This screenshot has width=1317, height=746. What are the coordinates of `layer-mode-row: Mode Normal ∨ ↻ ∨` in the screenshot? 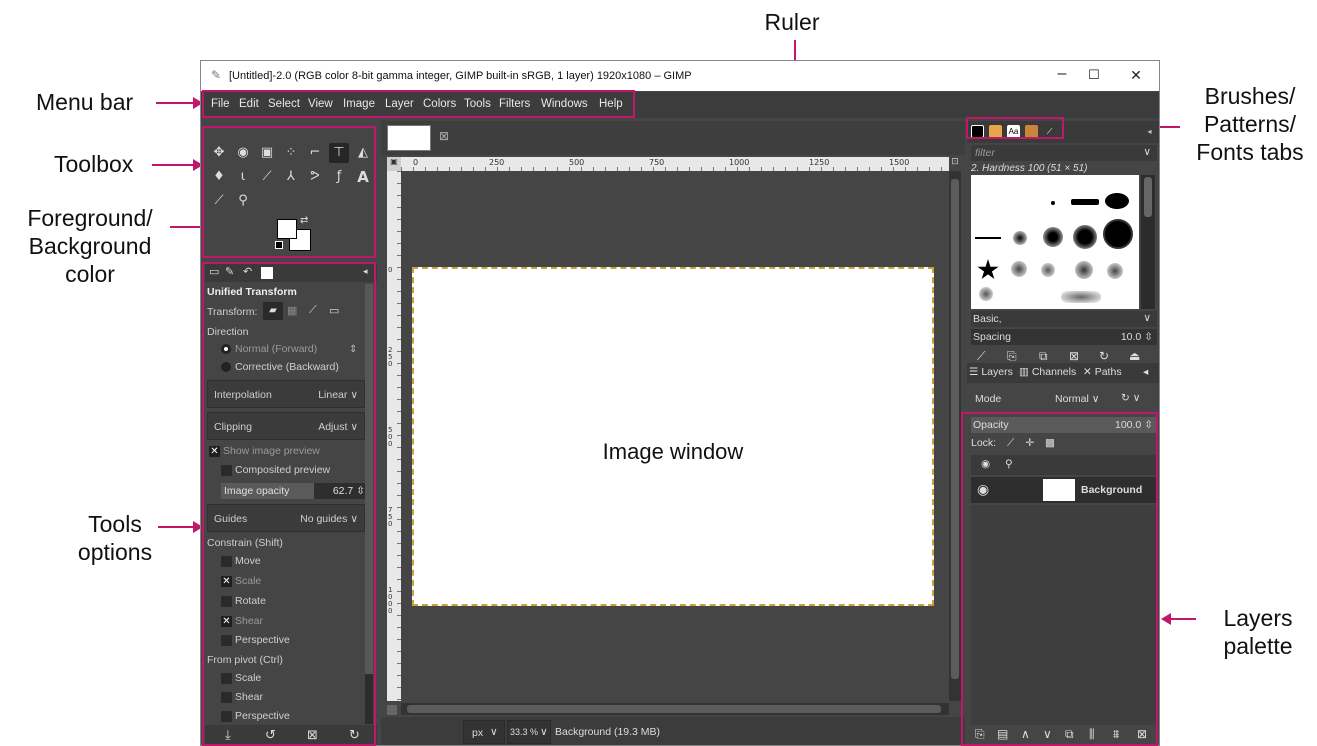 It's located at (1064, 400).